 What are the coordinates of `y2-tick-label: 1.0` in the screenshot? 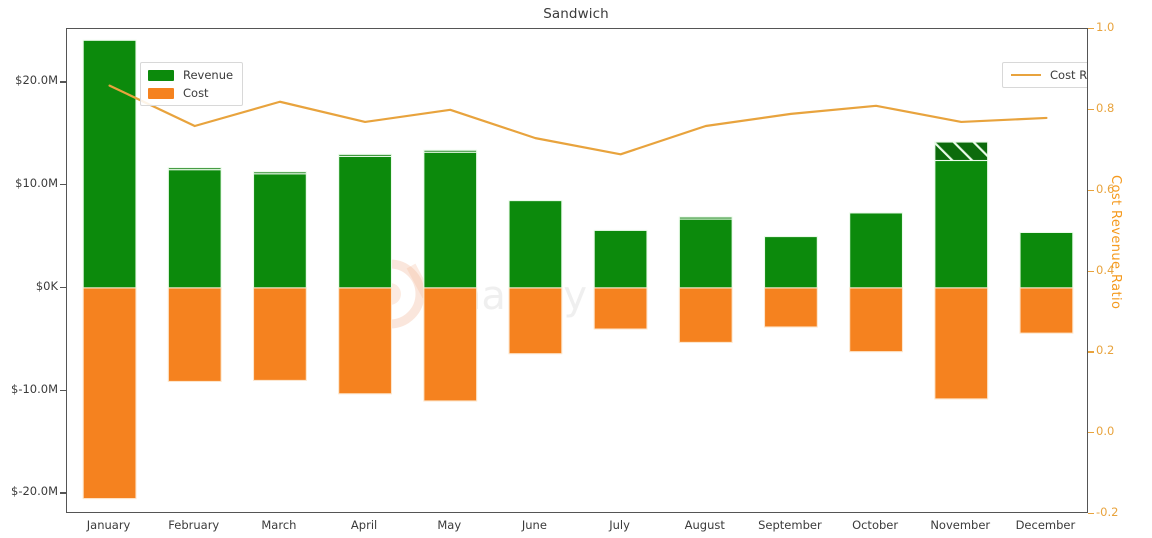 It's located at (1105, 27).